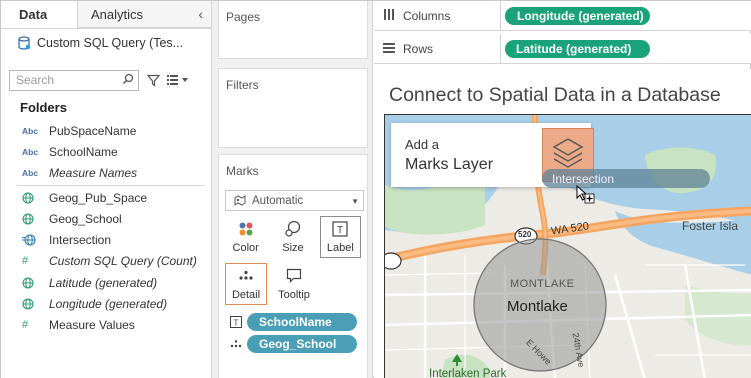  Describe the element at coordinates (537, 306) in the screenshot. I see `montlake-label: Montlake` at that location.